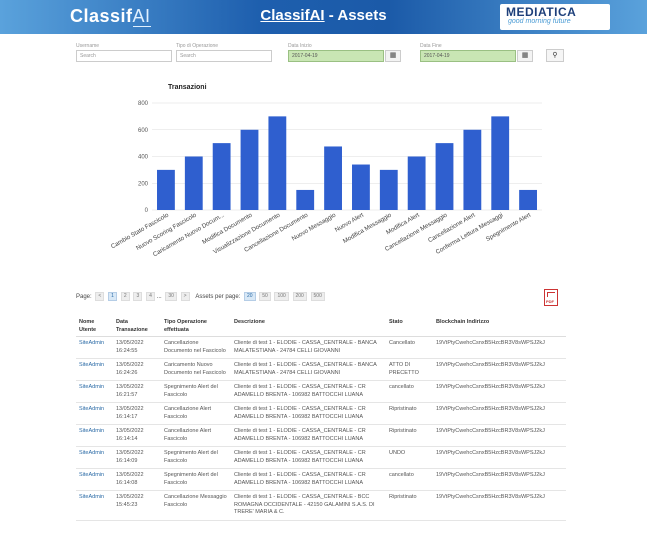 The height and width of the screenshot is (557, 647). What do you see at coordinates (137, 457) in the screenshot?
I see `cell-date: 13/05/2022 16:14:09` at bounding box center [137, 457].